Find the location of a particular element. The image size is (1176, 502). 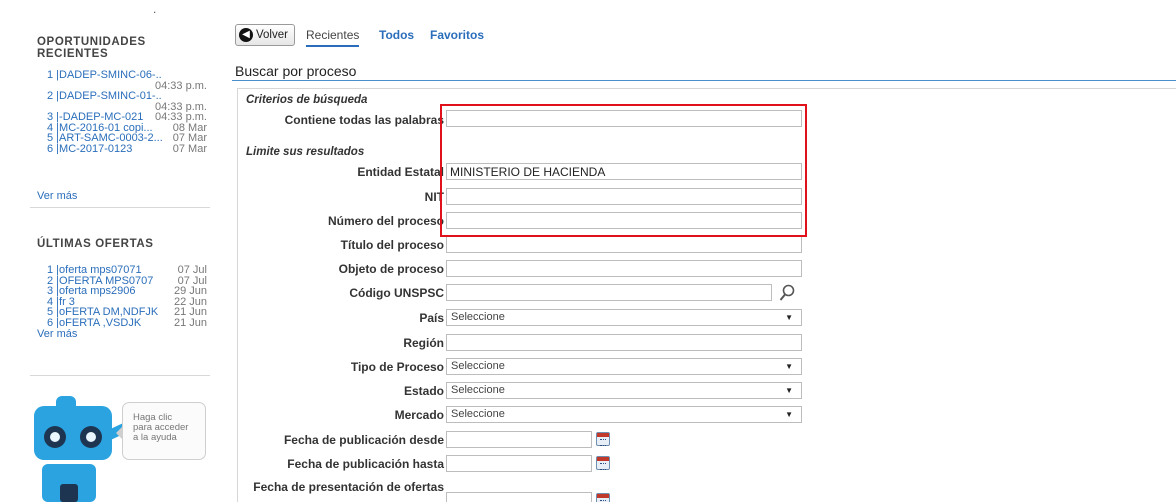

robot-body-icon is located at coordinates (69, 483).